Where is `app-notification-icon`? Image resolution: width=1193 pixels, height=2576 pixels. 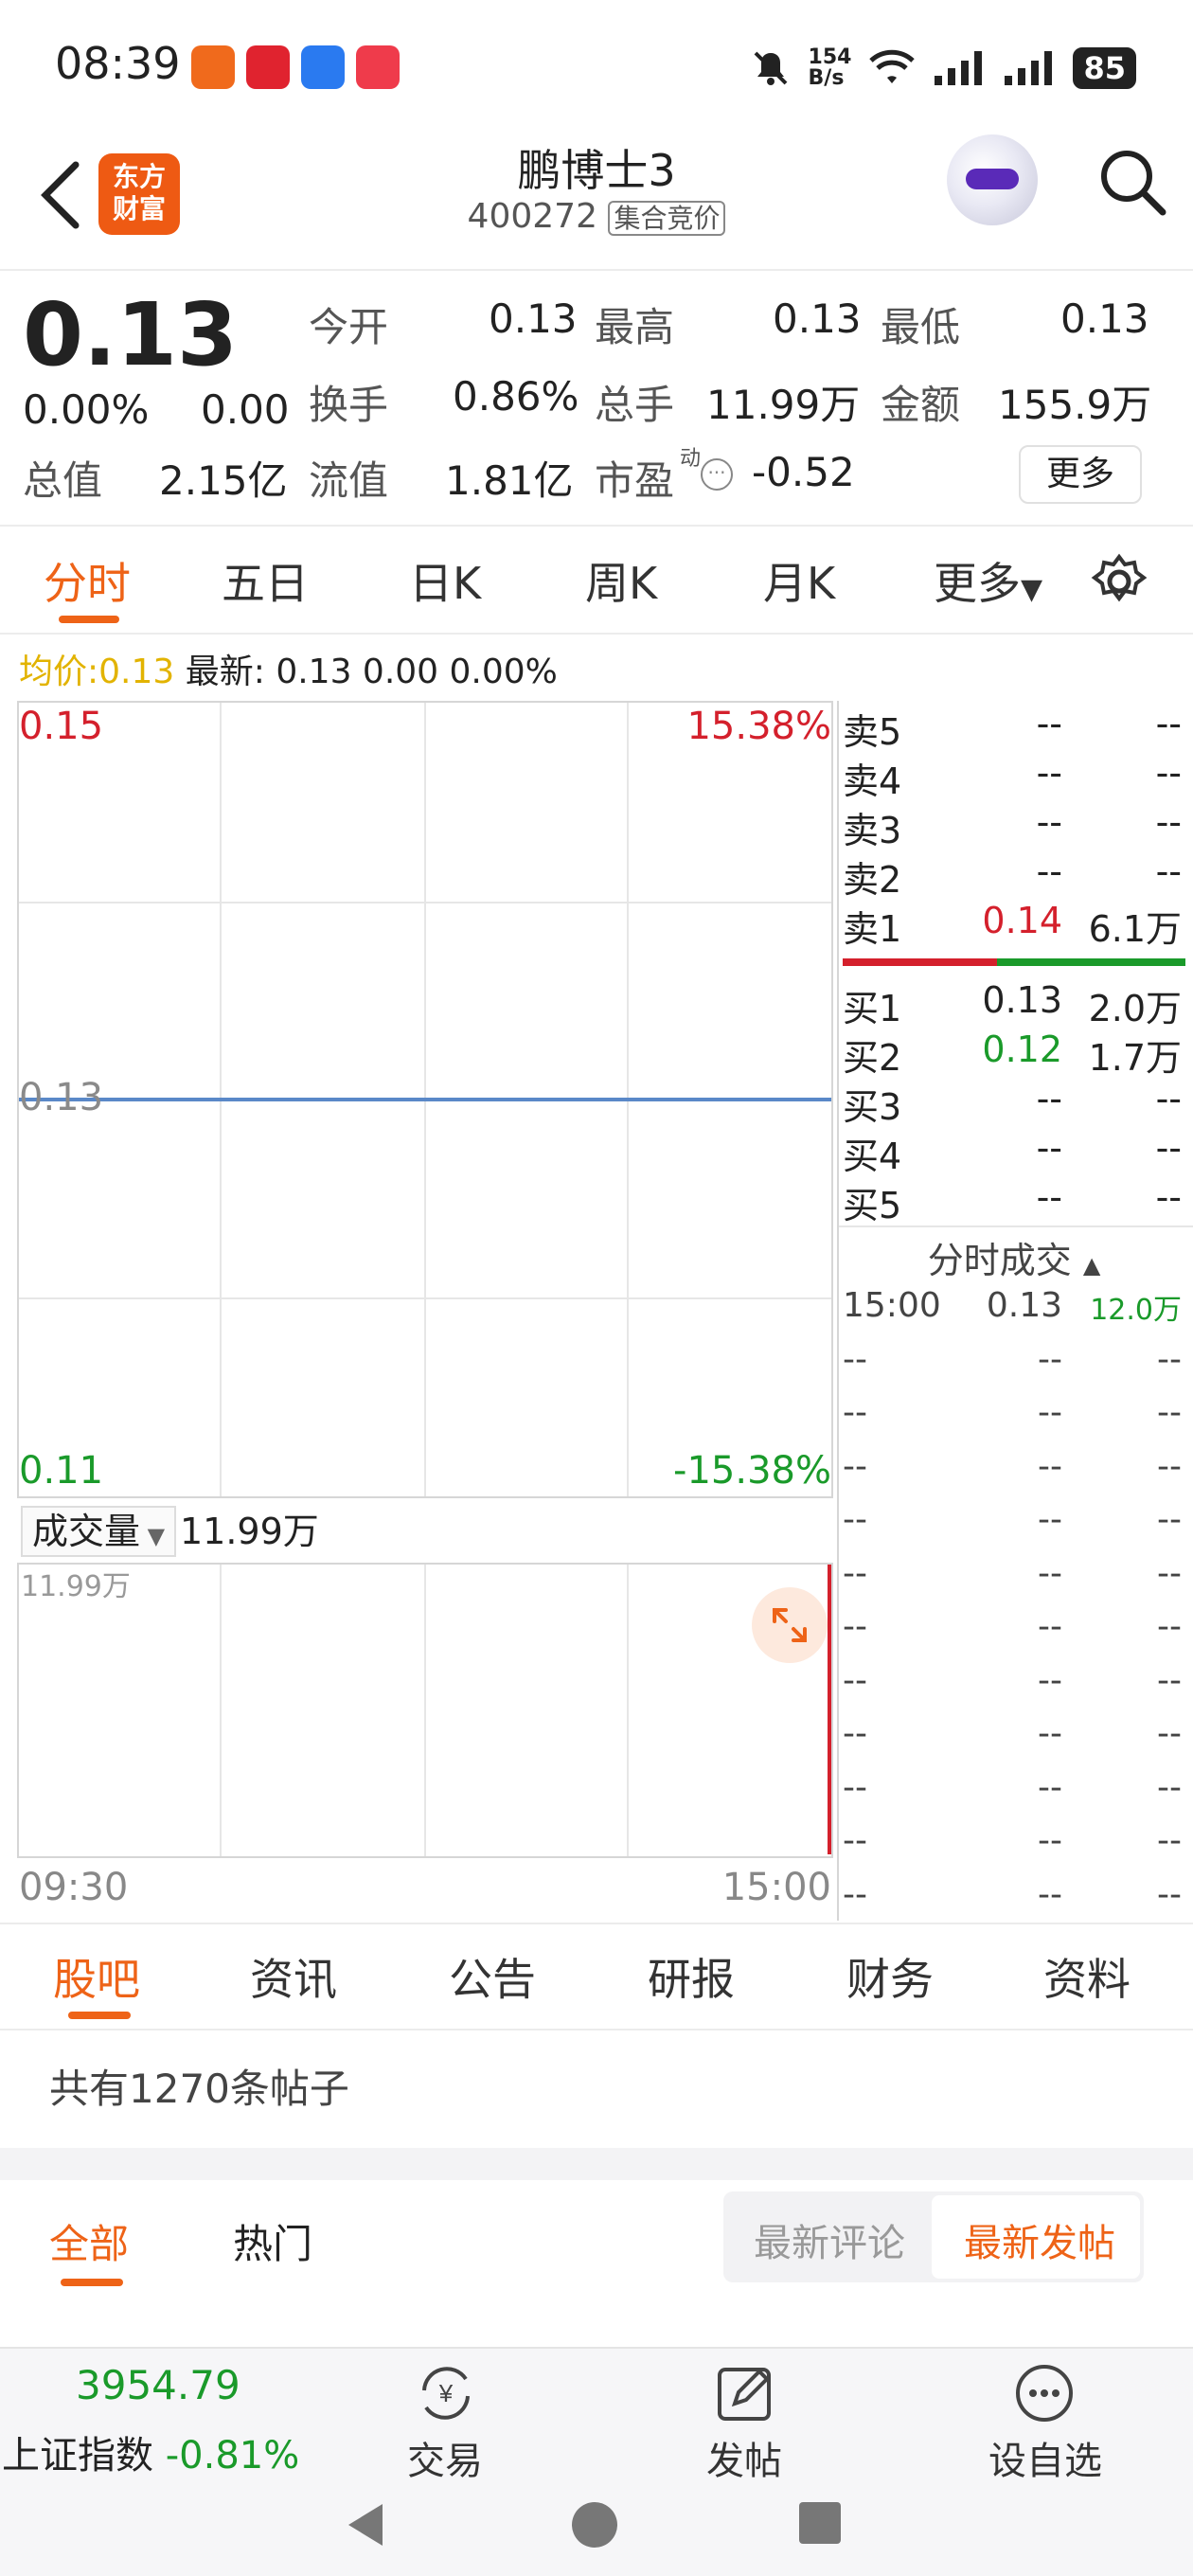
app-notification-icon is located at coordinates (213, 67).